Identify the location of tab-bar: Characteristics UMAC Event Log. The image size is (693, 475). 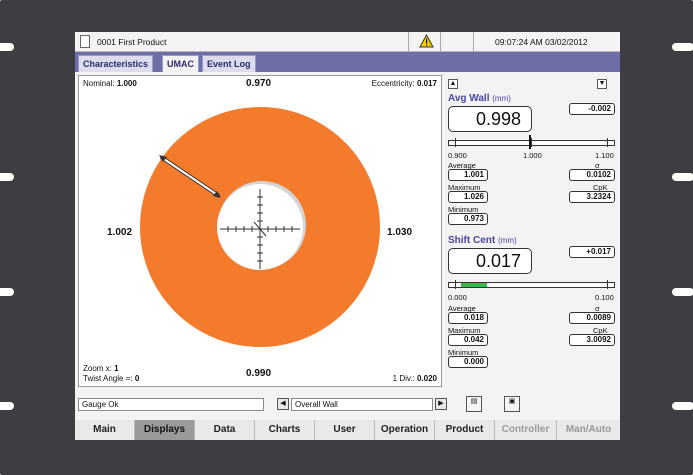
(347, 62).